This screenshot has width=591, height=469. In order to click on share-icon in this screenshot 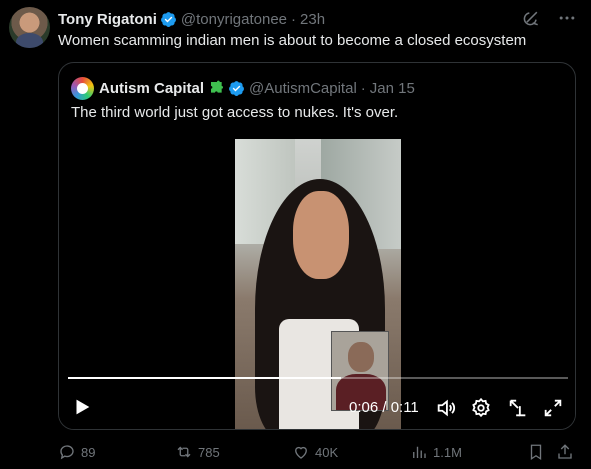, I will do `click(565, 452)`.